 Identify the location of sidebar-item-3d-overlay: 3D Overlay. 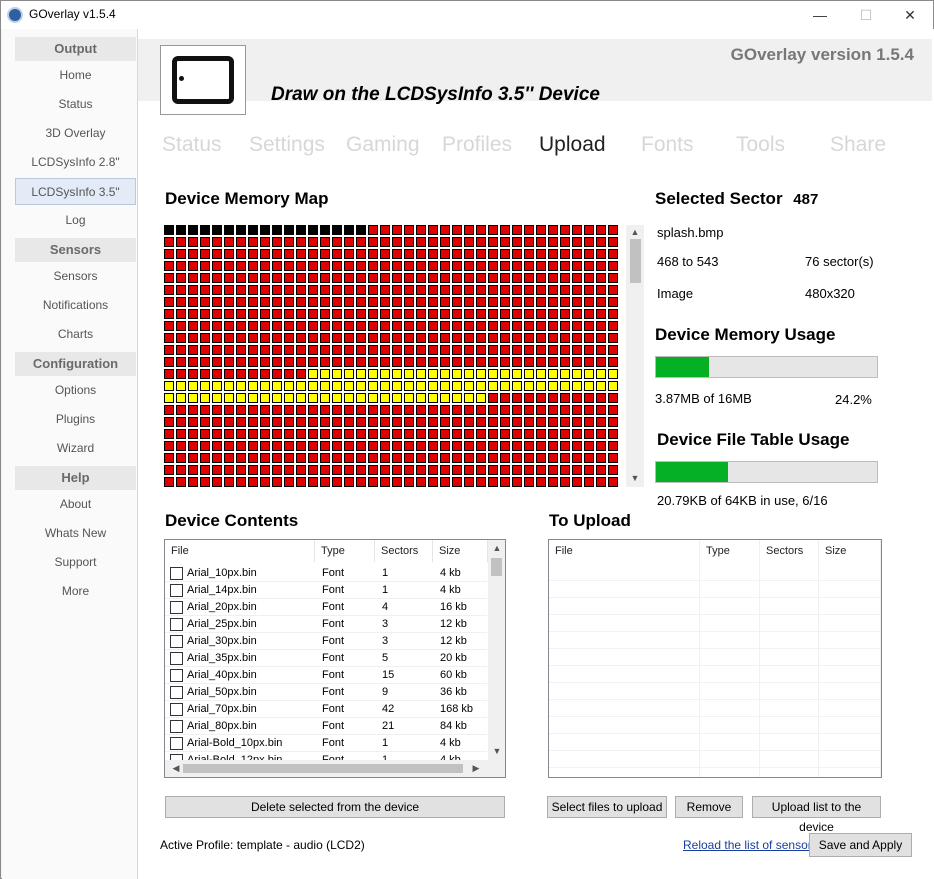
(75, 133).